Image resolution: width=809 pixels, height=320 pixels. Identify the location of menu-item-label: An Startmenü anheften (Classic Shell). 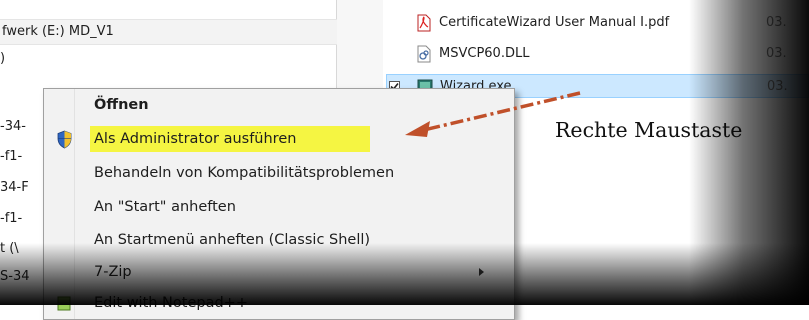
(232, 240).